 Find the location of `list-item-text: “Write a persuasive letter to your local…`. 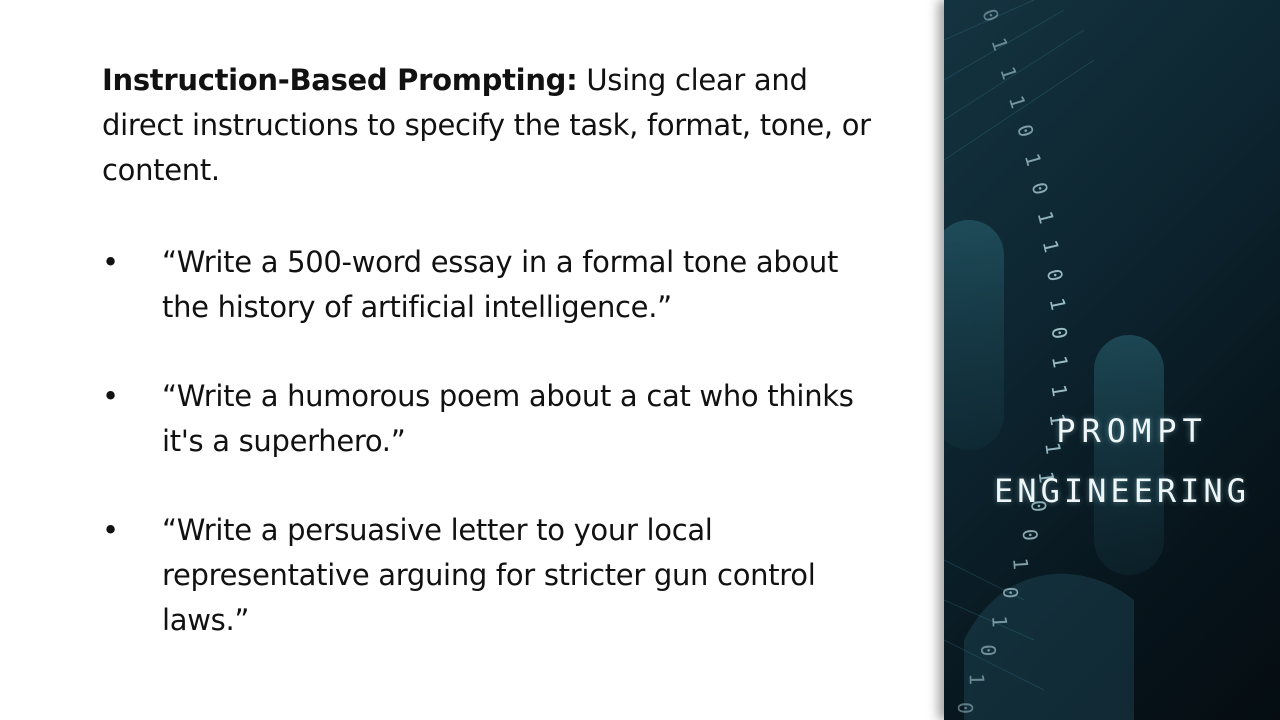

list-item-text: “Write a persuasive letter to your local… is located at coordinates (489, 575).